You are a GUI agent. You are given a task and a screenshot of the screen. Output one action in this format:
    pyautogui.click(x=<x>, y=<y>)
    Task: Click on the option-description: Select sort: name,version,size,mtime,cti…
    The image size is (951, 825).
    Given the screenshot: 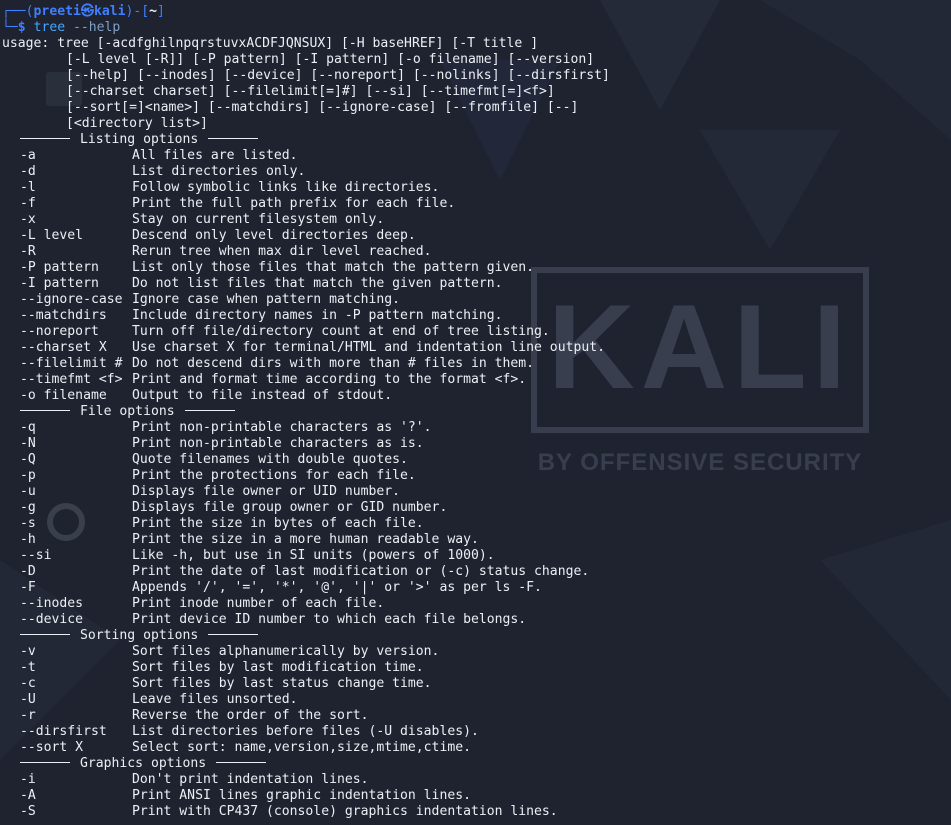 What is the action you would take?
    pyautogui.click(x=301, y=747)
    